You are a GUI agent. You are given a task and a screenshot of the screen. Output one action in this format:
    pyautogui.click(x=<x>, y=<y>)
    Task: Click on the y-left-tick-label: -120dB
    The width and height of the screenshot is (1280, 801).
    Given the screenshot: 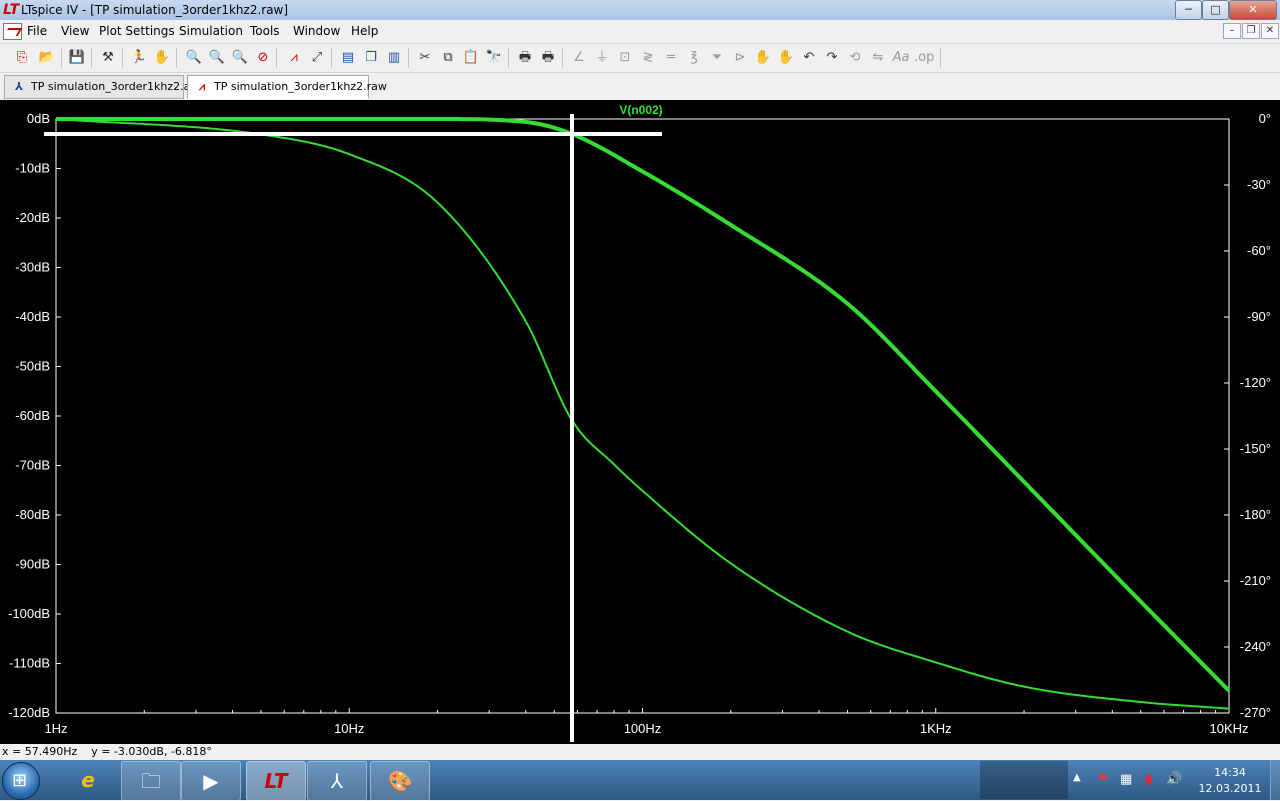 What is the action you would take?
    pyautogui.click(x=29, y=712)
    